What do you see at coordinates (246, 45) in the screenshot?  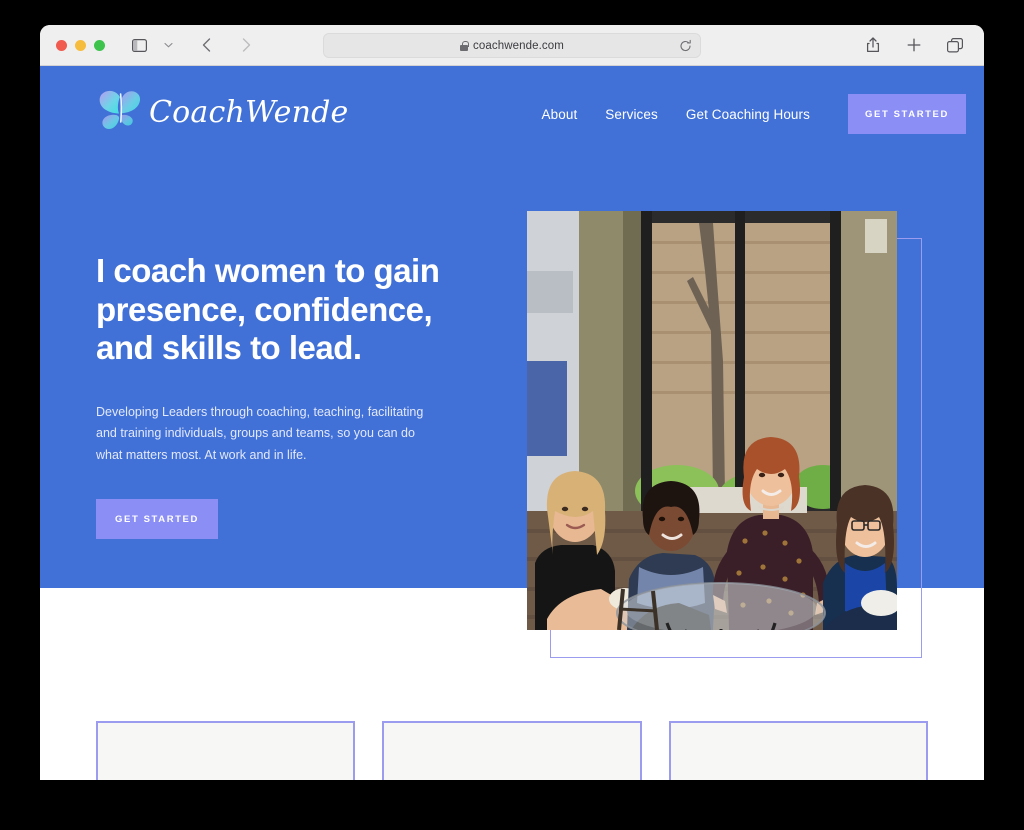 I see `forward-chevron-icon` at bounding box center [246, 45].